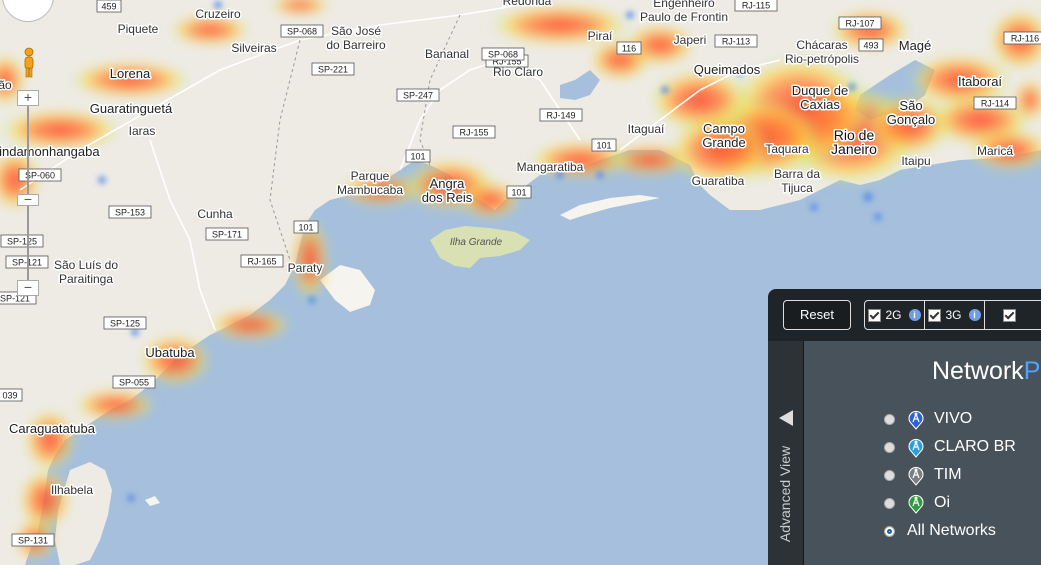 The height and width of the screenshot is (565, 1041). Describe the element at coordinates (942, 502) in the screenshot. I see `network-option-label: Oi` at that location.